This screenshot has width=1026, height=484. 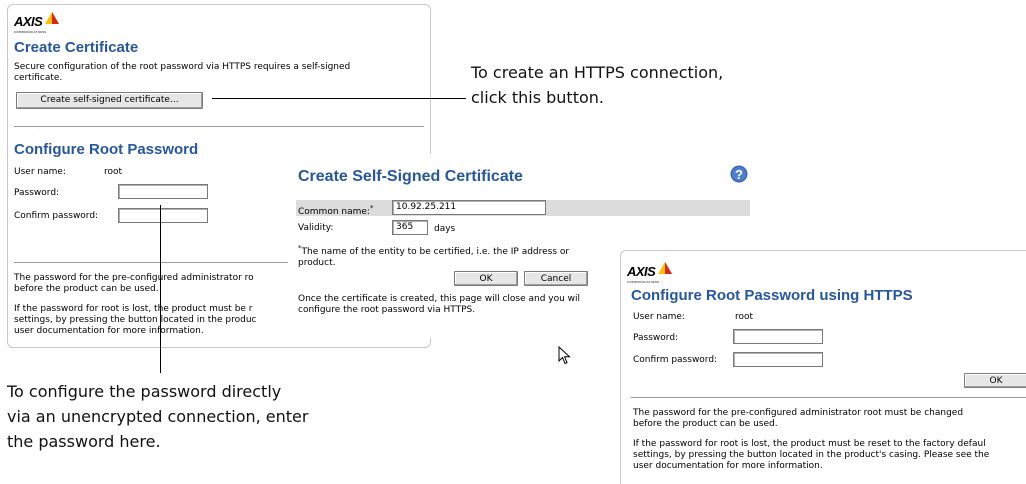 I want to click on validity-field: 365, so click(x=410, y=227).